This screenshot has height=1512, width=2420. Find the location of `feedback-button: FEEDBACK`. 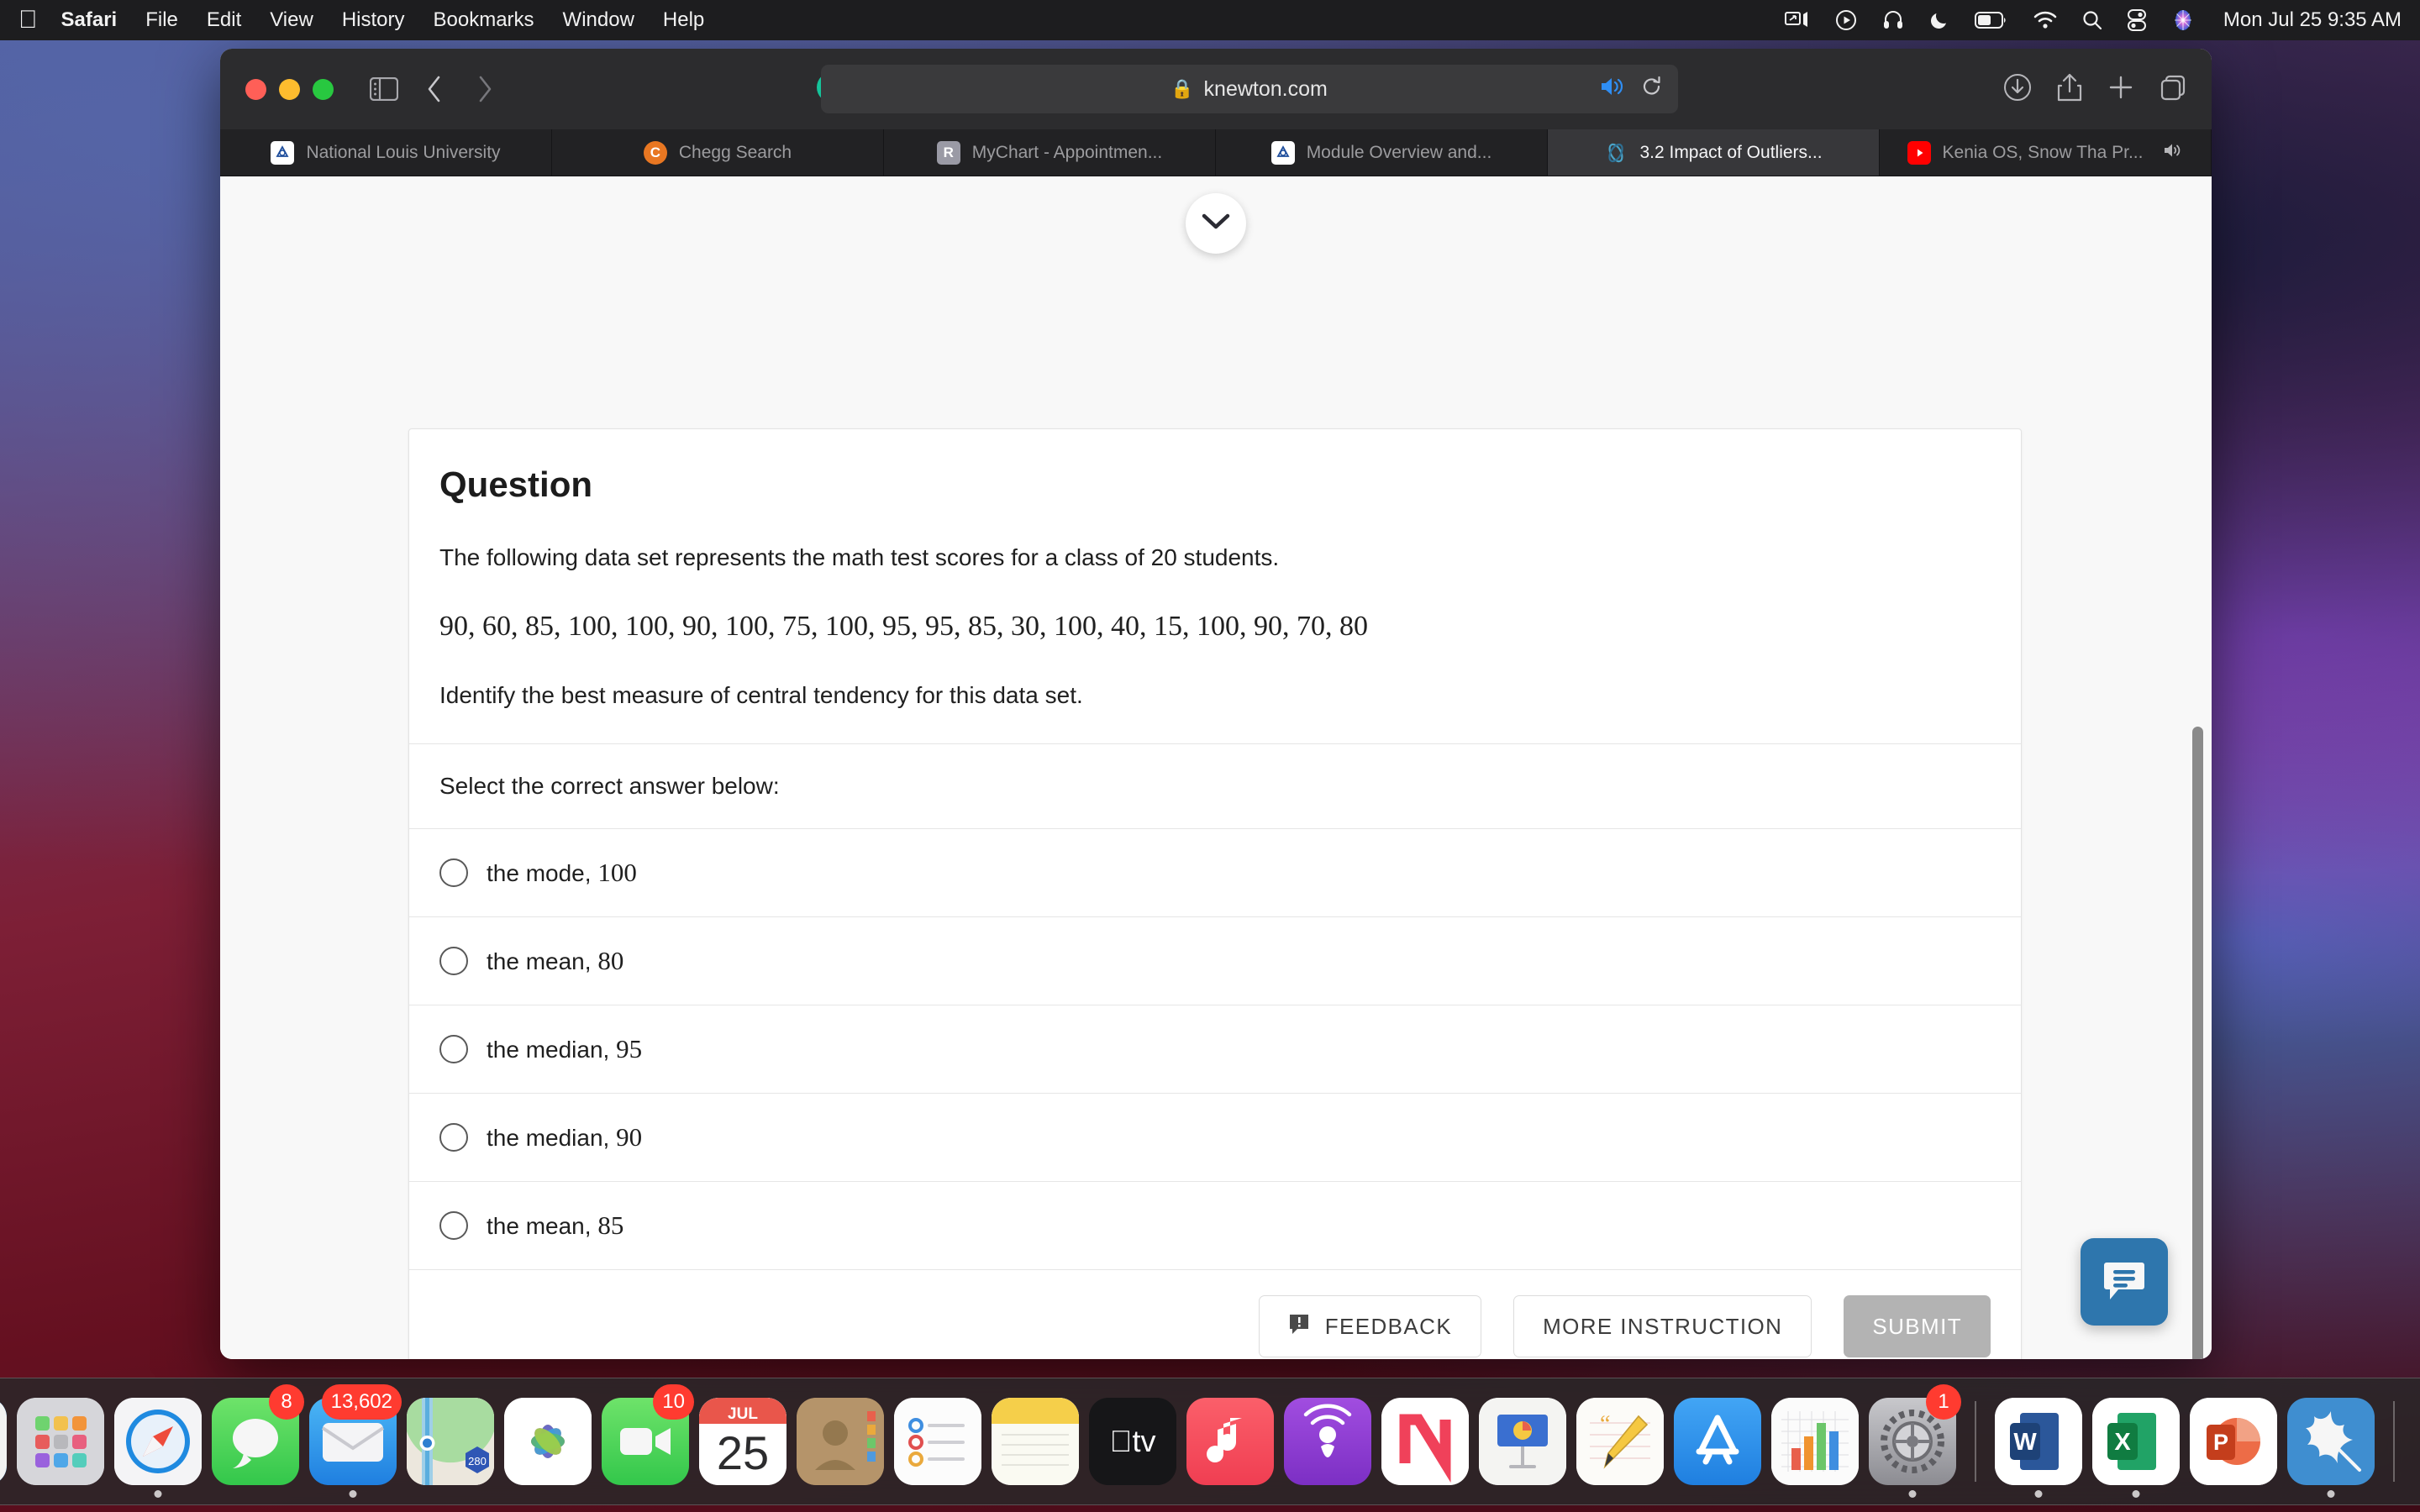

feedback-button: FEEDBACK is located at coordinates (1370, 1326).